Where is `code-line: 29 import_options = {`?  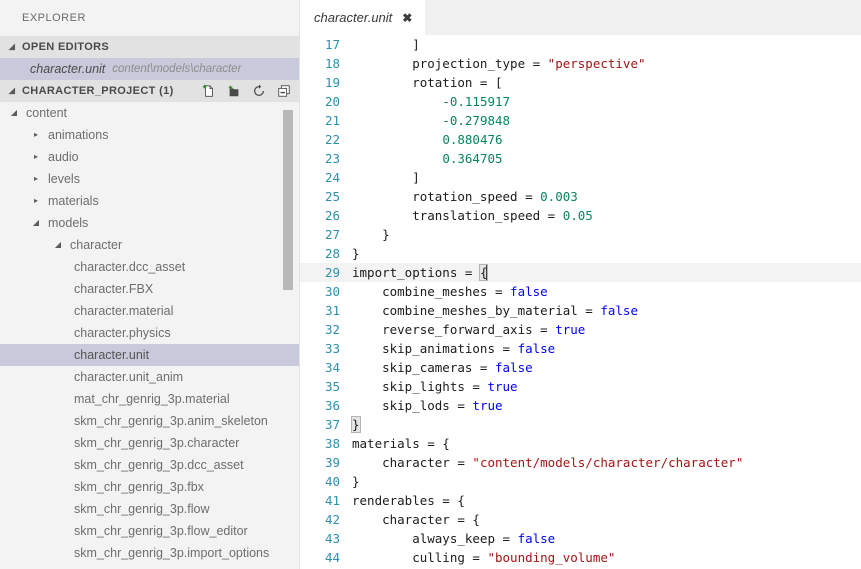 code-line: 29 import_options = { is located at coordinates (580, 272).